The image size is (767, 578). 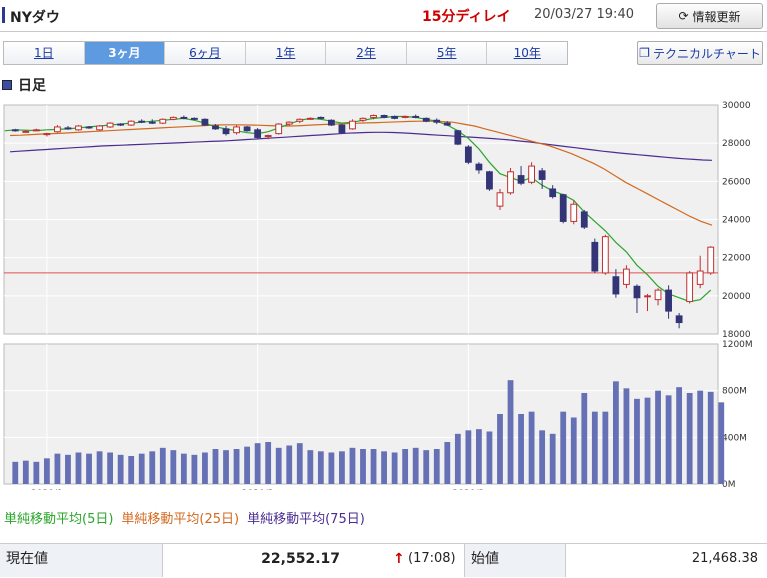 I want to click on tab-10y: 10年, so click(x=527, y=53).